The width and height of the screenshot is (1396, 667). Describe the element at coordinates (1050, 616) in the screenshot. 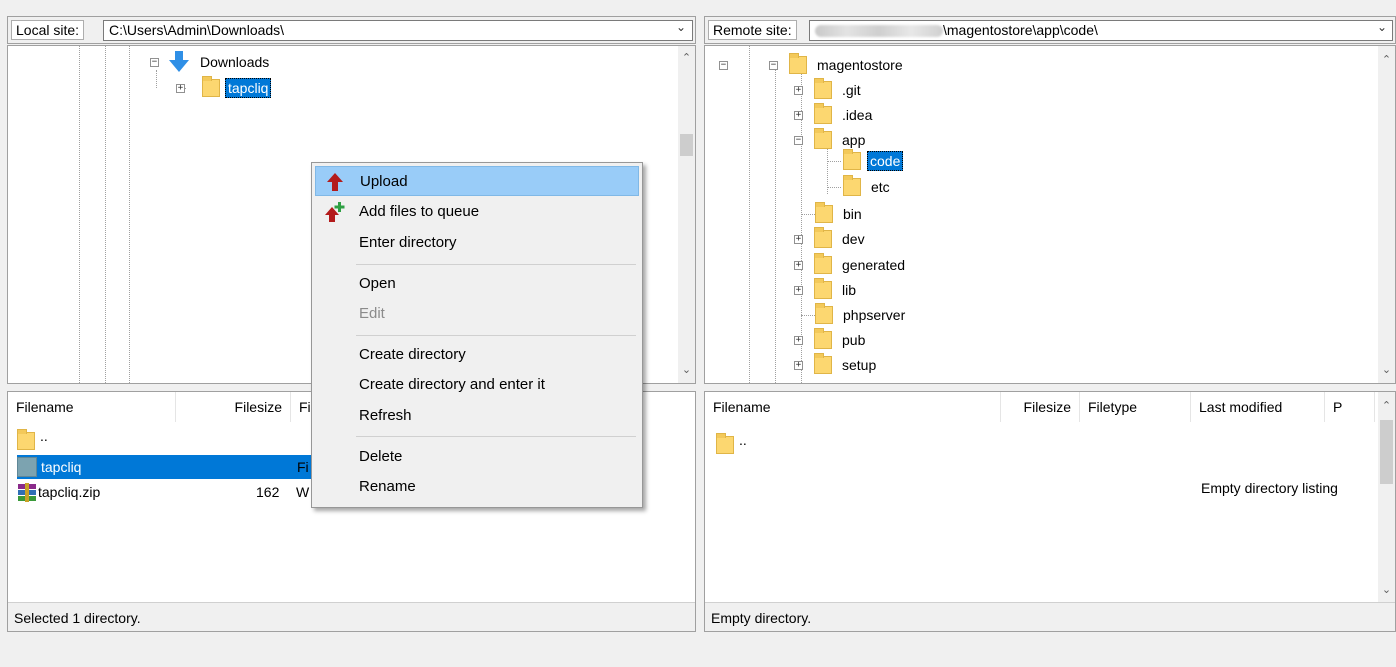

I see `remote-status-bar: Empty directory.` at that location.